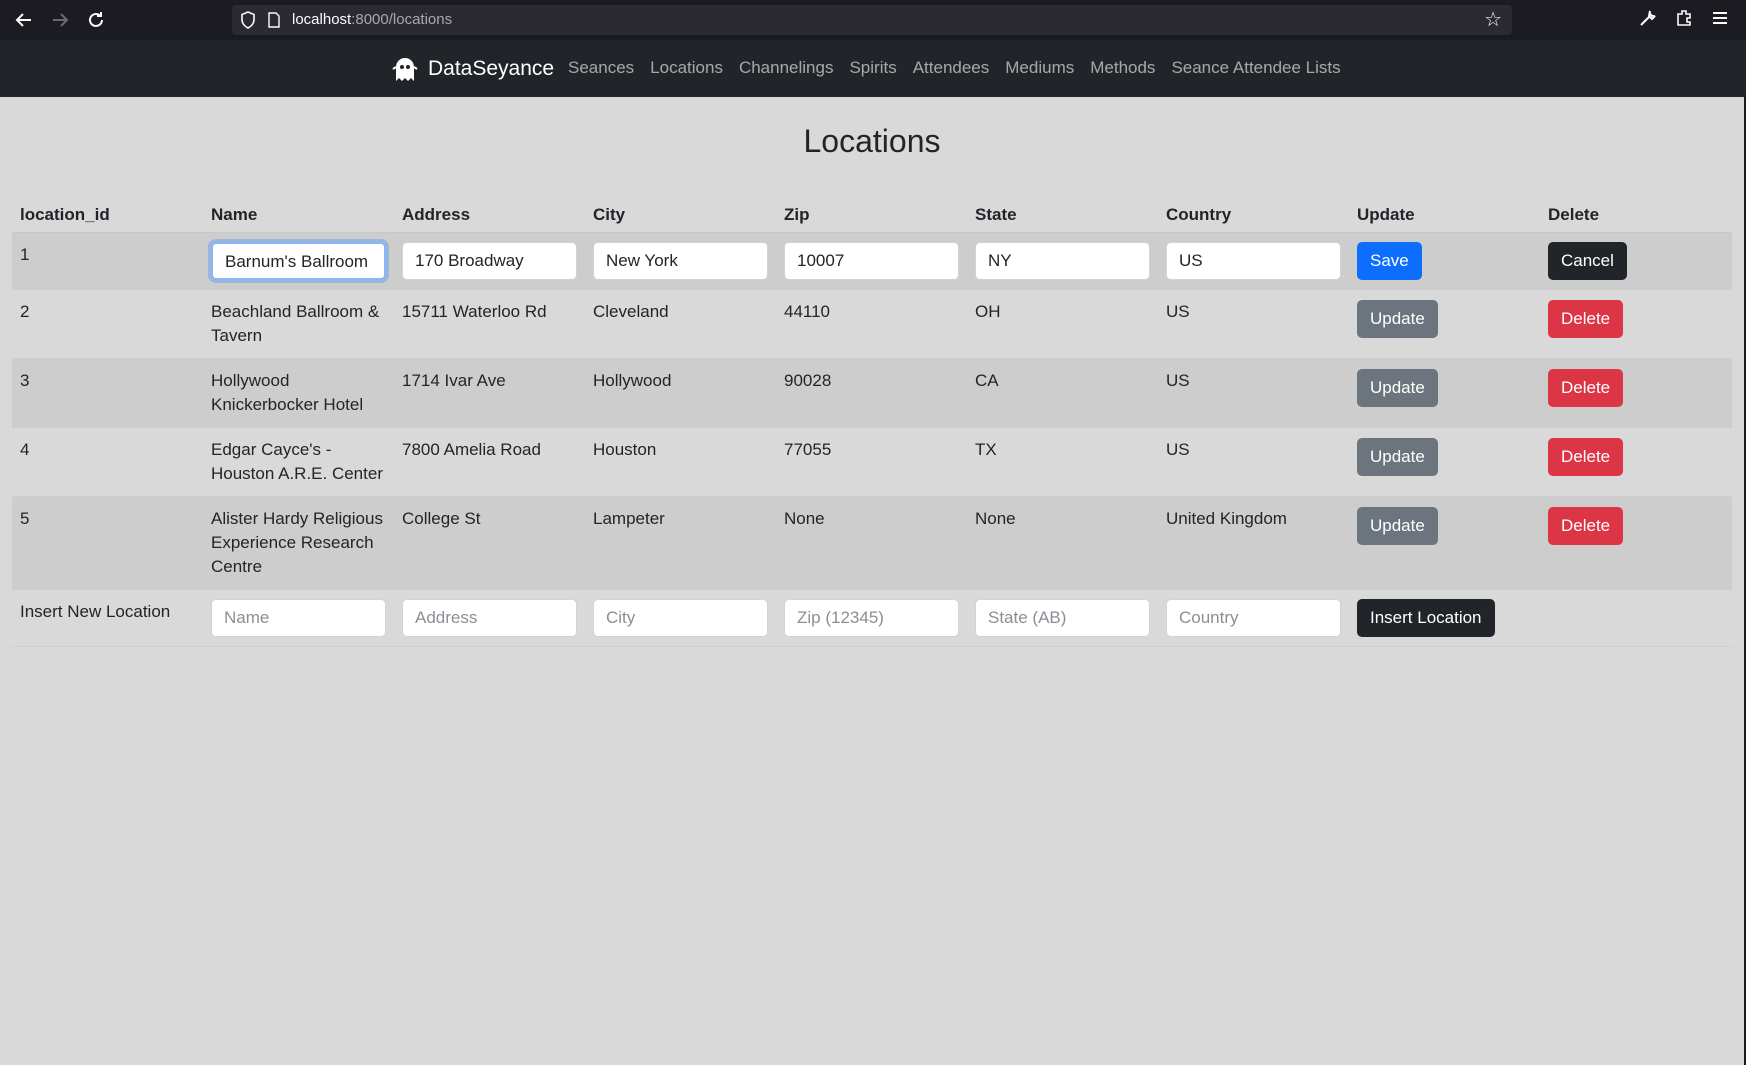 Image resolution: width=1746 pixels, height=1065 pixels. Describe the element at coordinates (95, 611) in the screenshot. I see `insert-row-label: Insert New Location` at that location.